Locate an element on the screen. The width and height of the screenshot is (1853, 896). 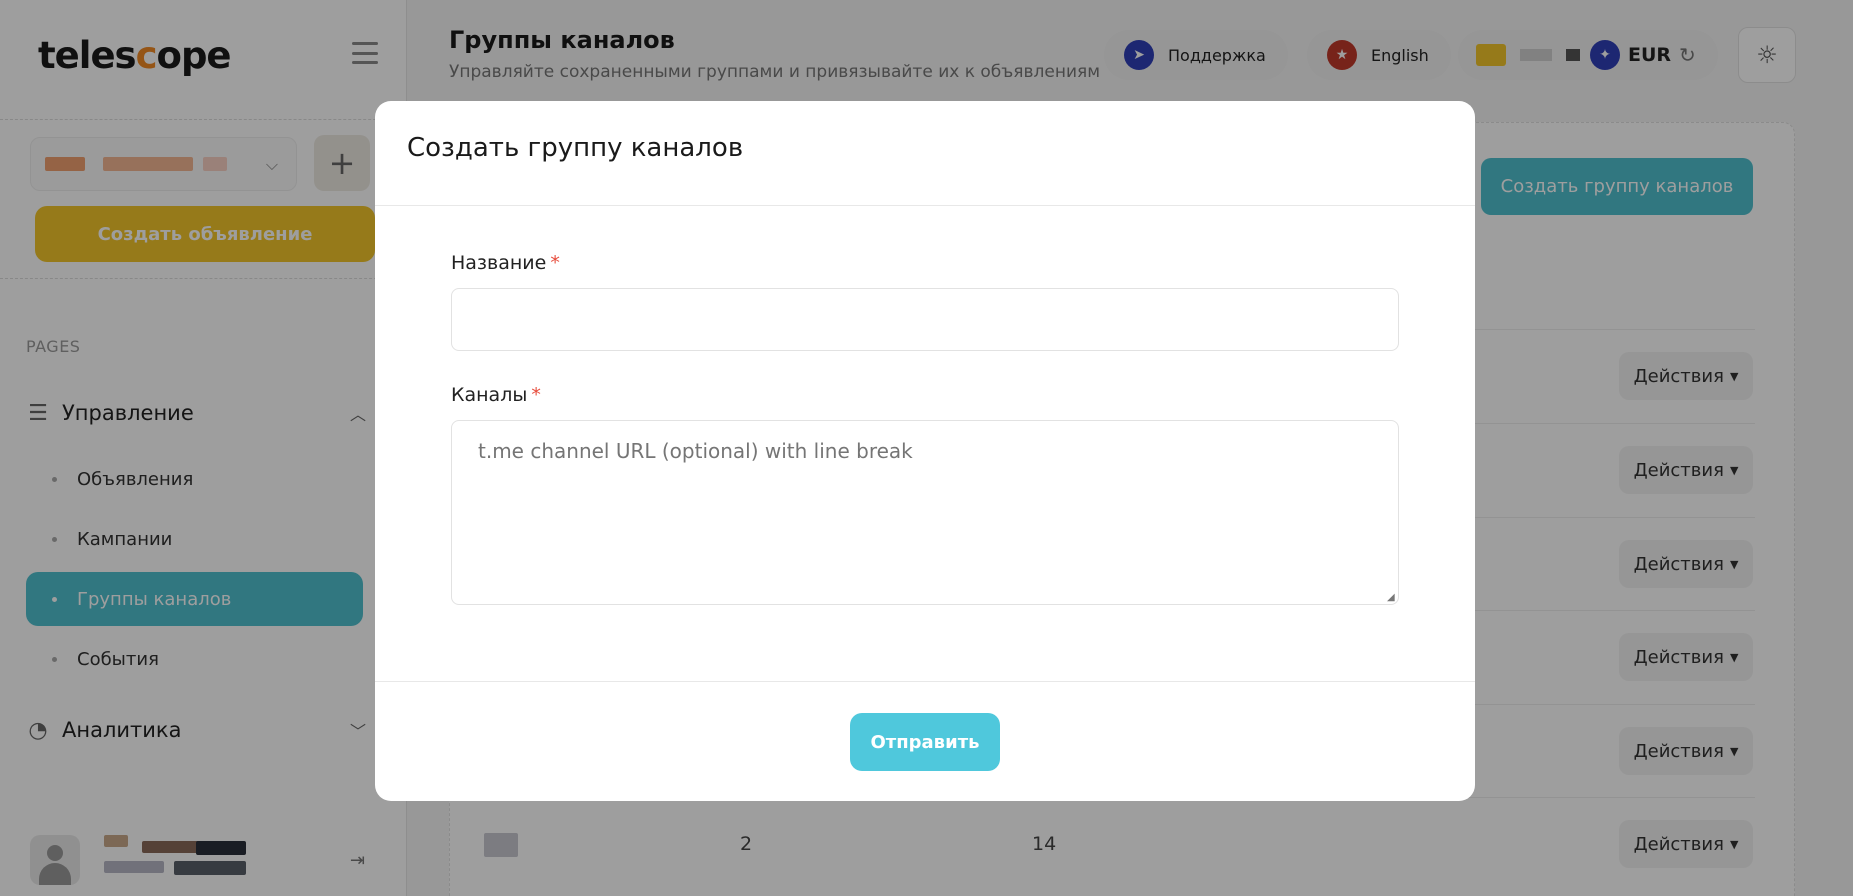
channels-field-label: Каналы * is located at coordinates (496, 395).